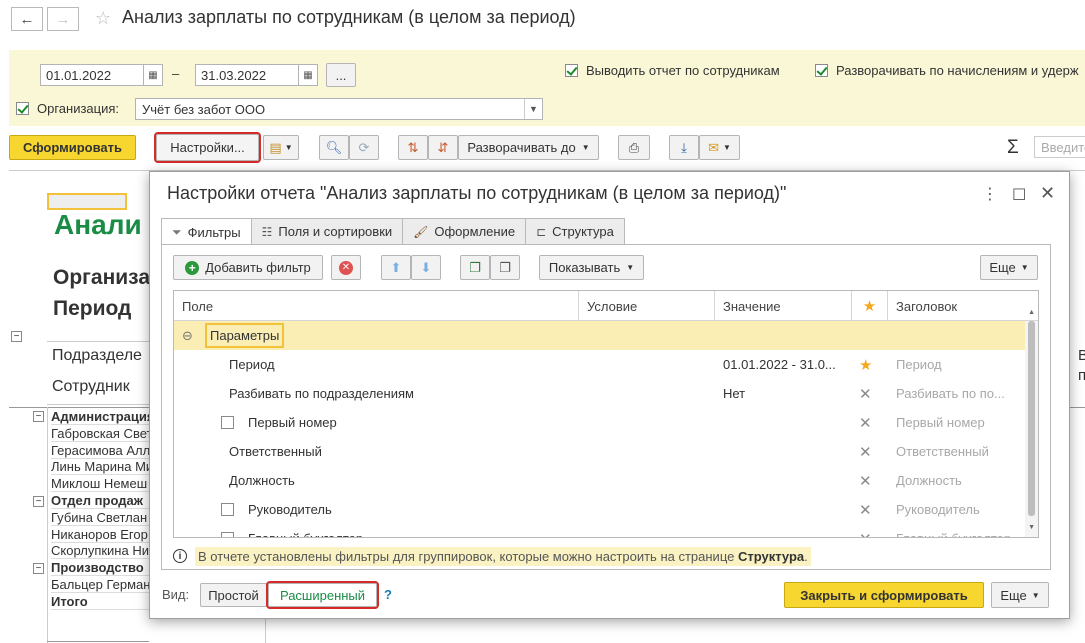 The width and height of the screenshot is (1085, 643). Describe the element at coordinates (346, 267) in the screenshot. I see `delete-filter-button: ✕` at that location.